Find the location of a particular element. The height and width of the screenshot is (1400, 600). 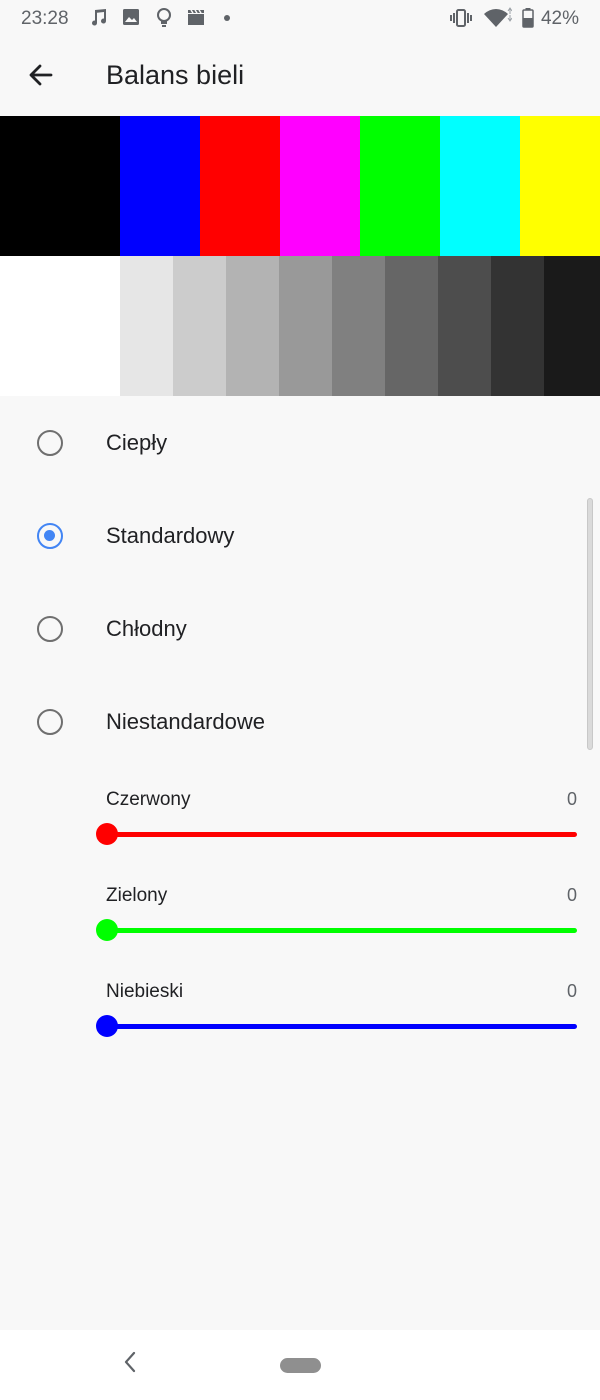

lightbulb-icon is located at coordinates (164, 18).